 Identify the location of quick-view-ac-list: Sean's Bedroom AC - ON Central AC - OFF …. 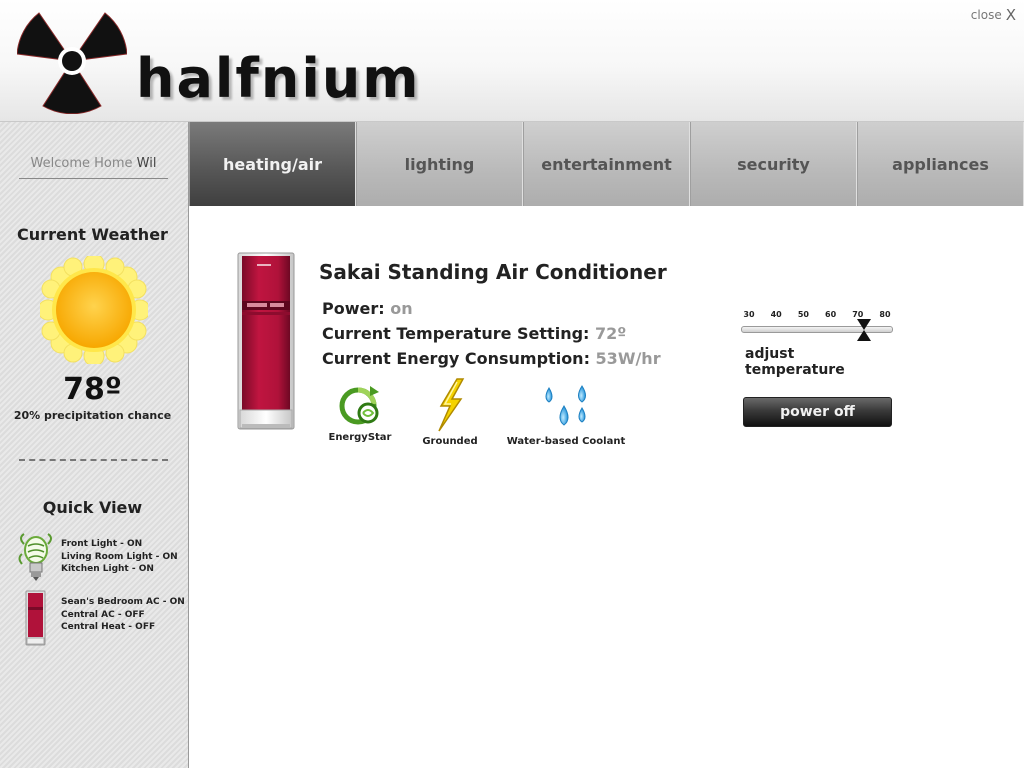
(123, 615).